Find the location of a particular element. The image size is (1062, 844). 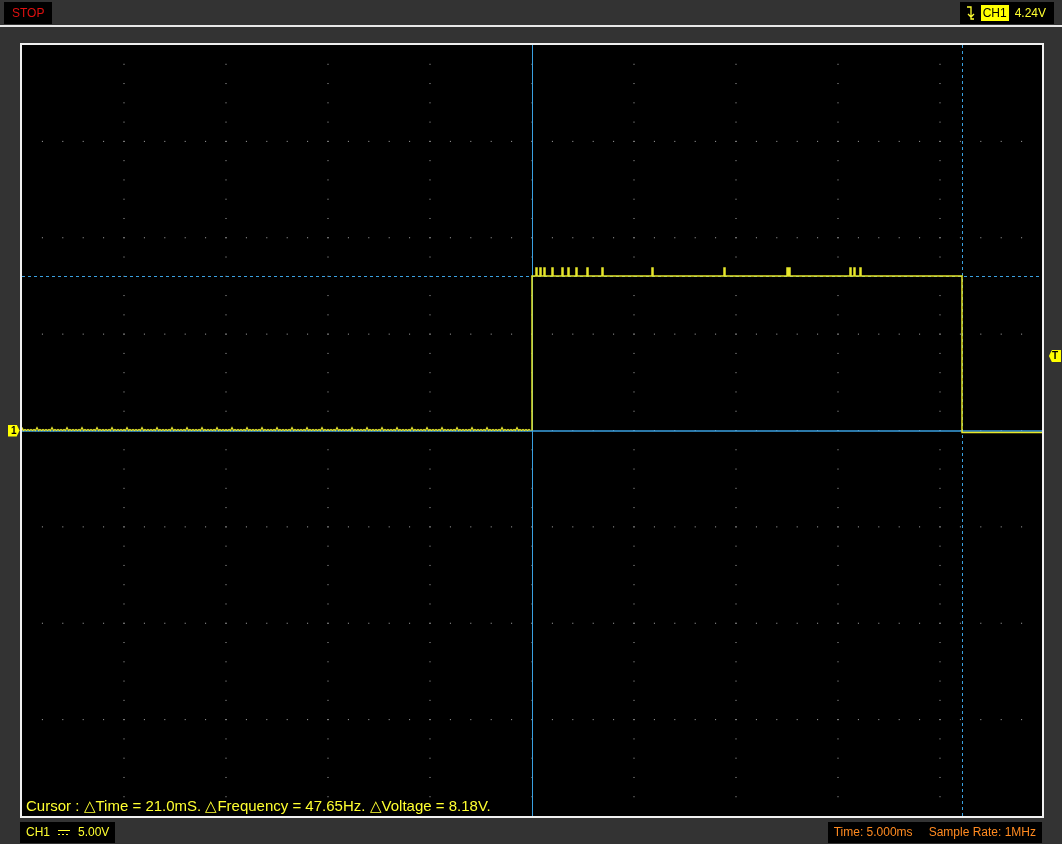

trigger-voltage: 4.24V is located at coordinates (1030, 12).